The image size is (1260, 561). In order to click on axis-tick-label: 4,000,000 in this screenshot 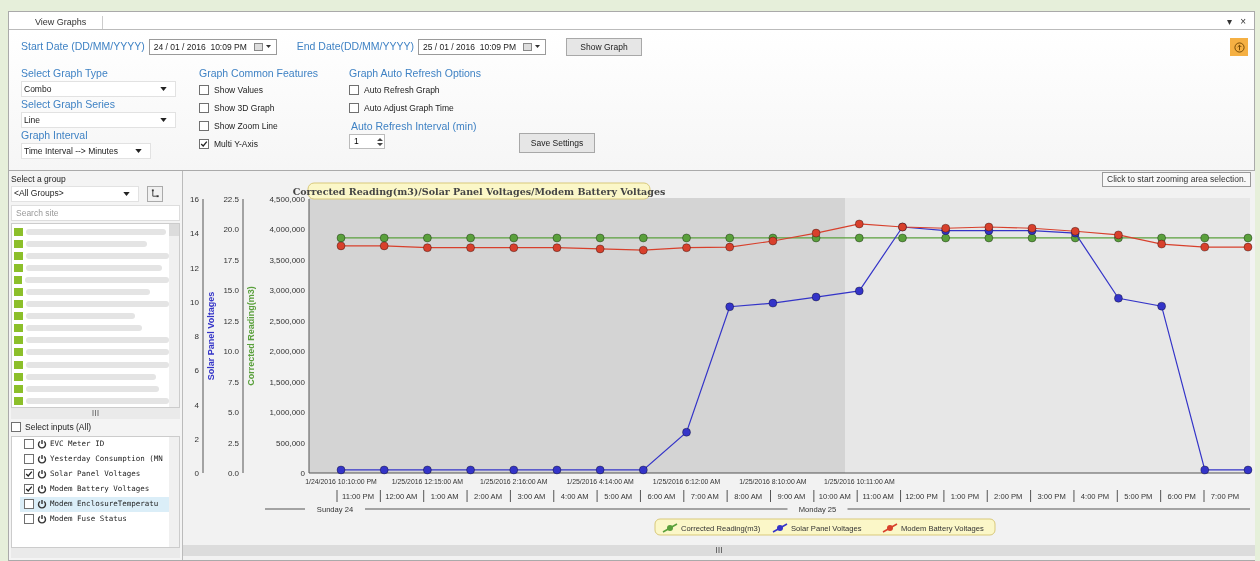, I will do `click(287, 230)`.